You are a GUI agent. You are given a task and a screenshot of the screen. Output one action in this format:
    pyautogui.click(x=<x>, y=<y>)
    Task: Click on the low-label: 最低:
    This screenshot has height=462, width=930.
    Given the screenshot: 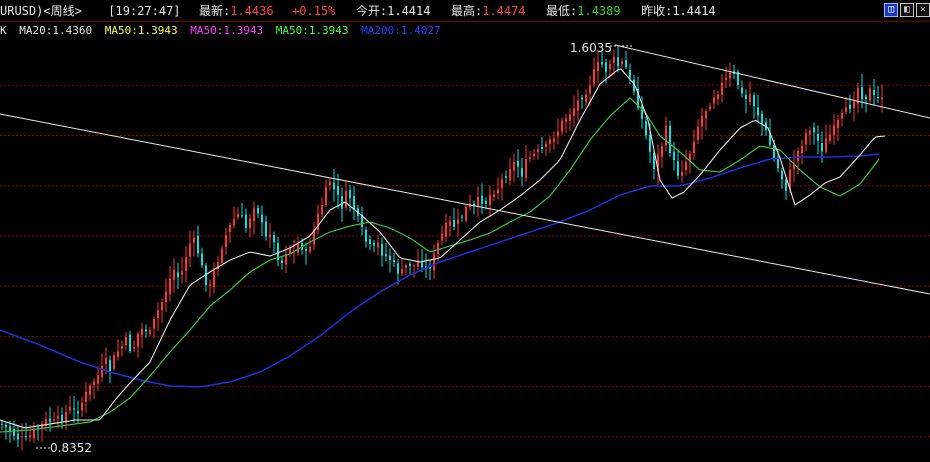 What is the action you would take?
    pyautogui.click(x=562, y=11)
    